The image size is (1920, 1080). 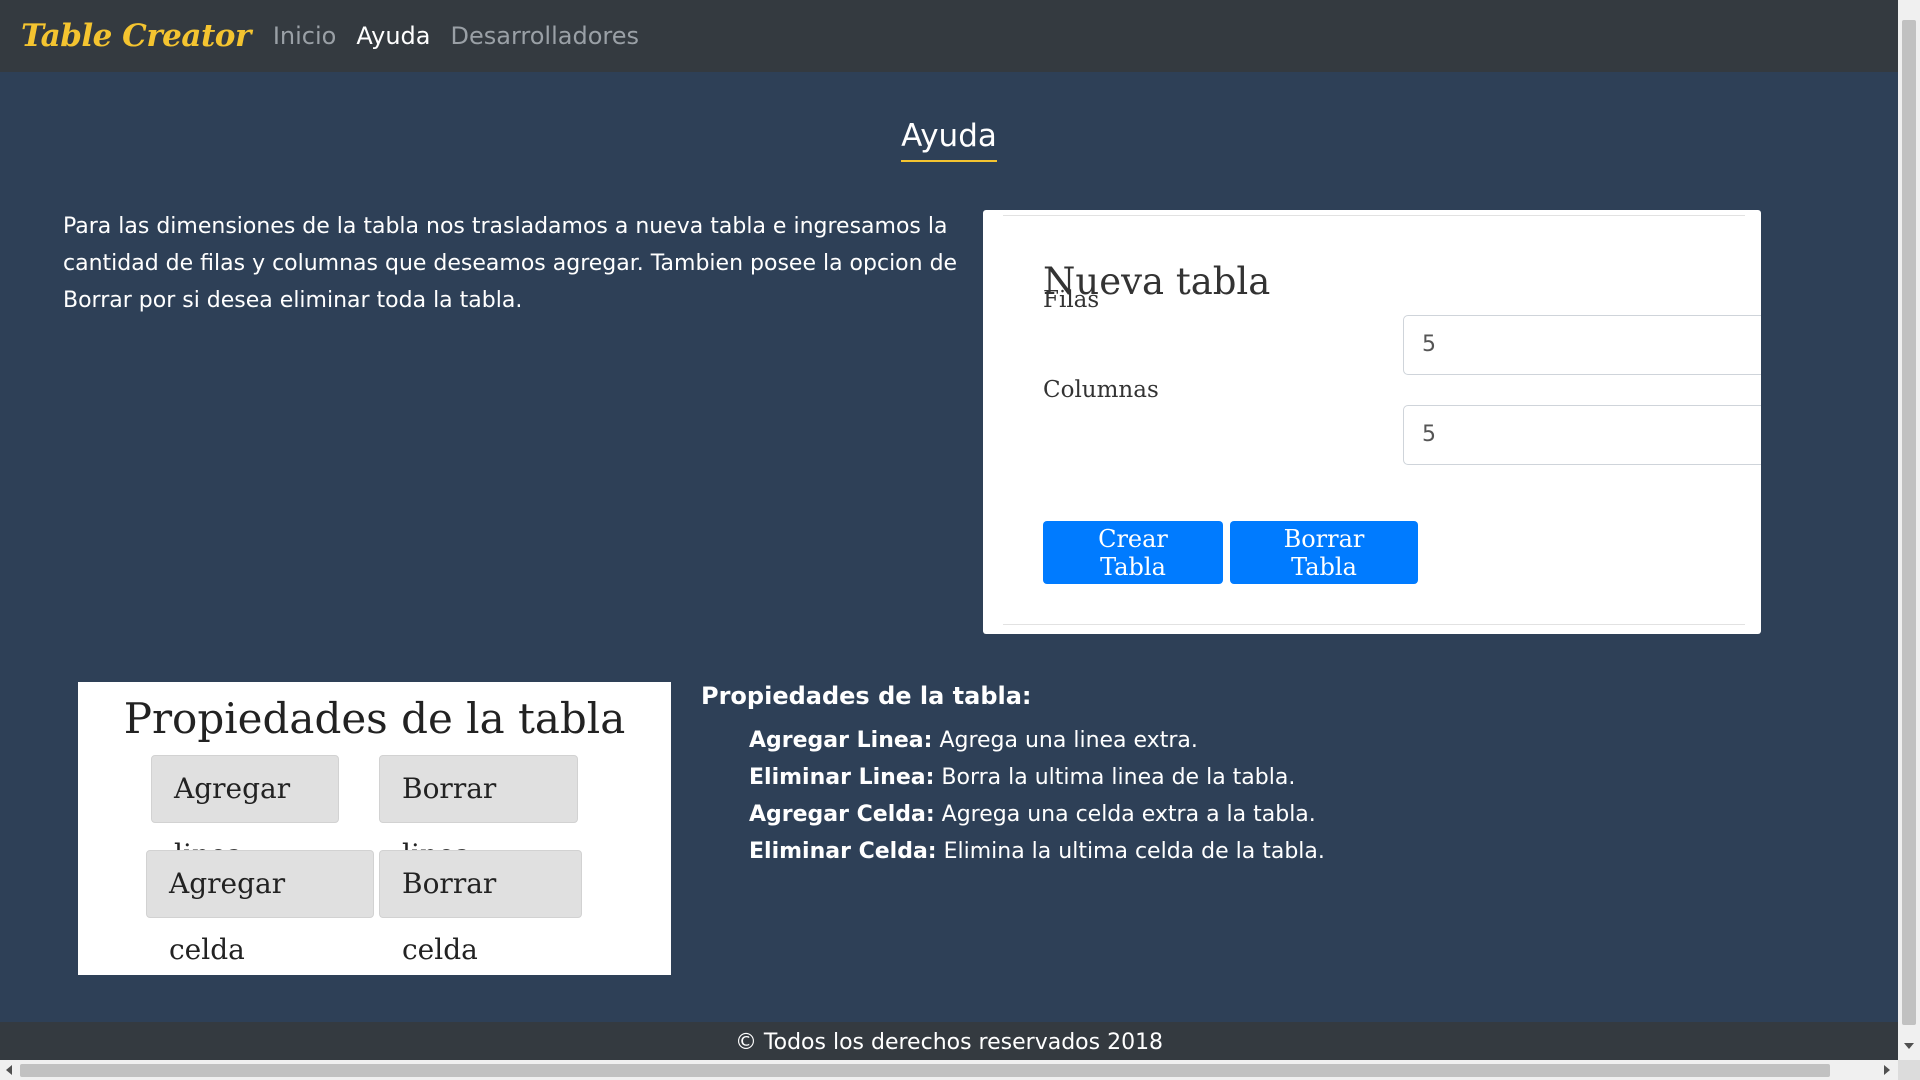 What do you see at coordinates (1128, 814) in the screenshot?
I see `item-desc: Agrega una celda extra a la tabla.` at bounding box center [1128, 814].